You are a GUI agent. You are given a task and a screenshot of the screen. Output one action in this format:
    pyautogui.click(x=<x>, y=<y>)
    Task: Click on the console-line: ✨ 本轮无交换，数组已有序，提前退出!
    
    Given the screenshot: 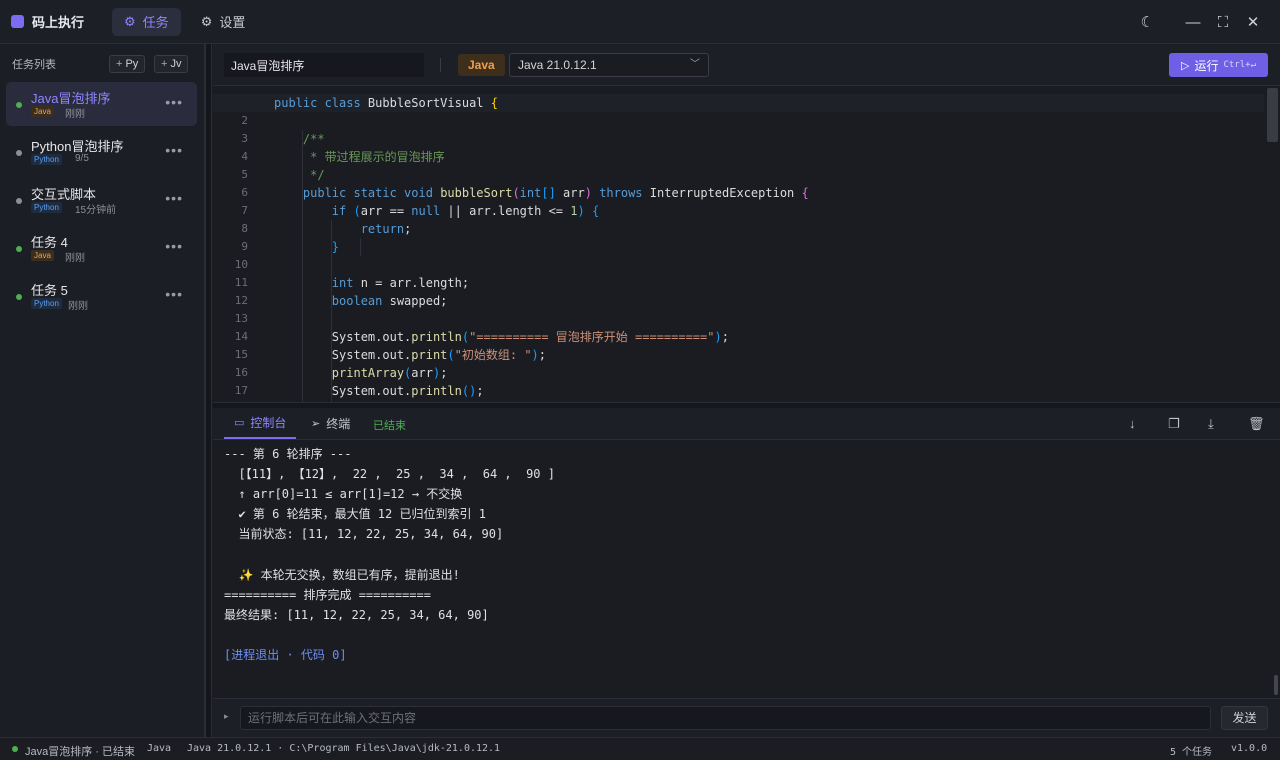 What is the action you would take?
    pyautogui.click(x=342, y=574)
    